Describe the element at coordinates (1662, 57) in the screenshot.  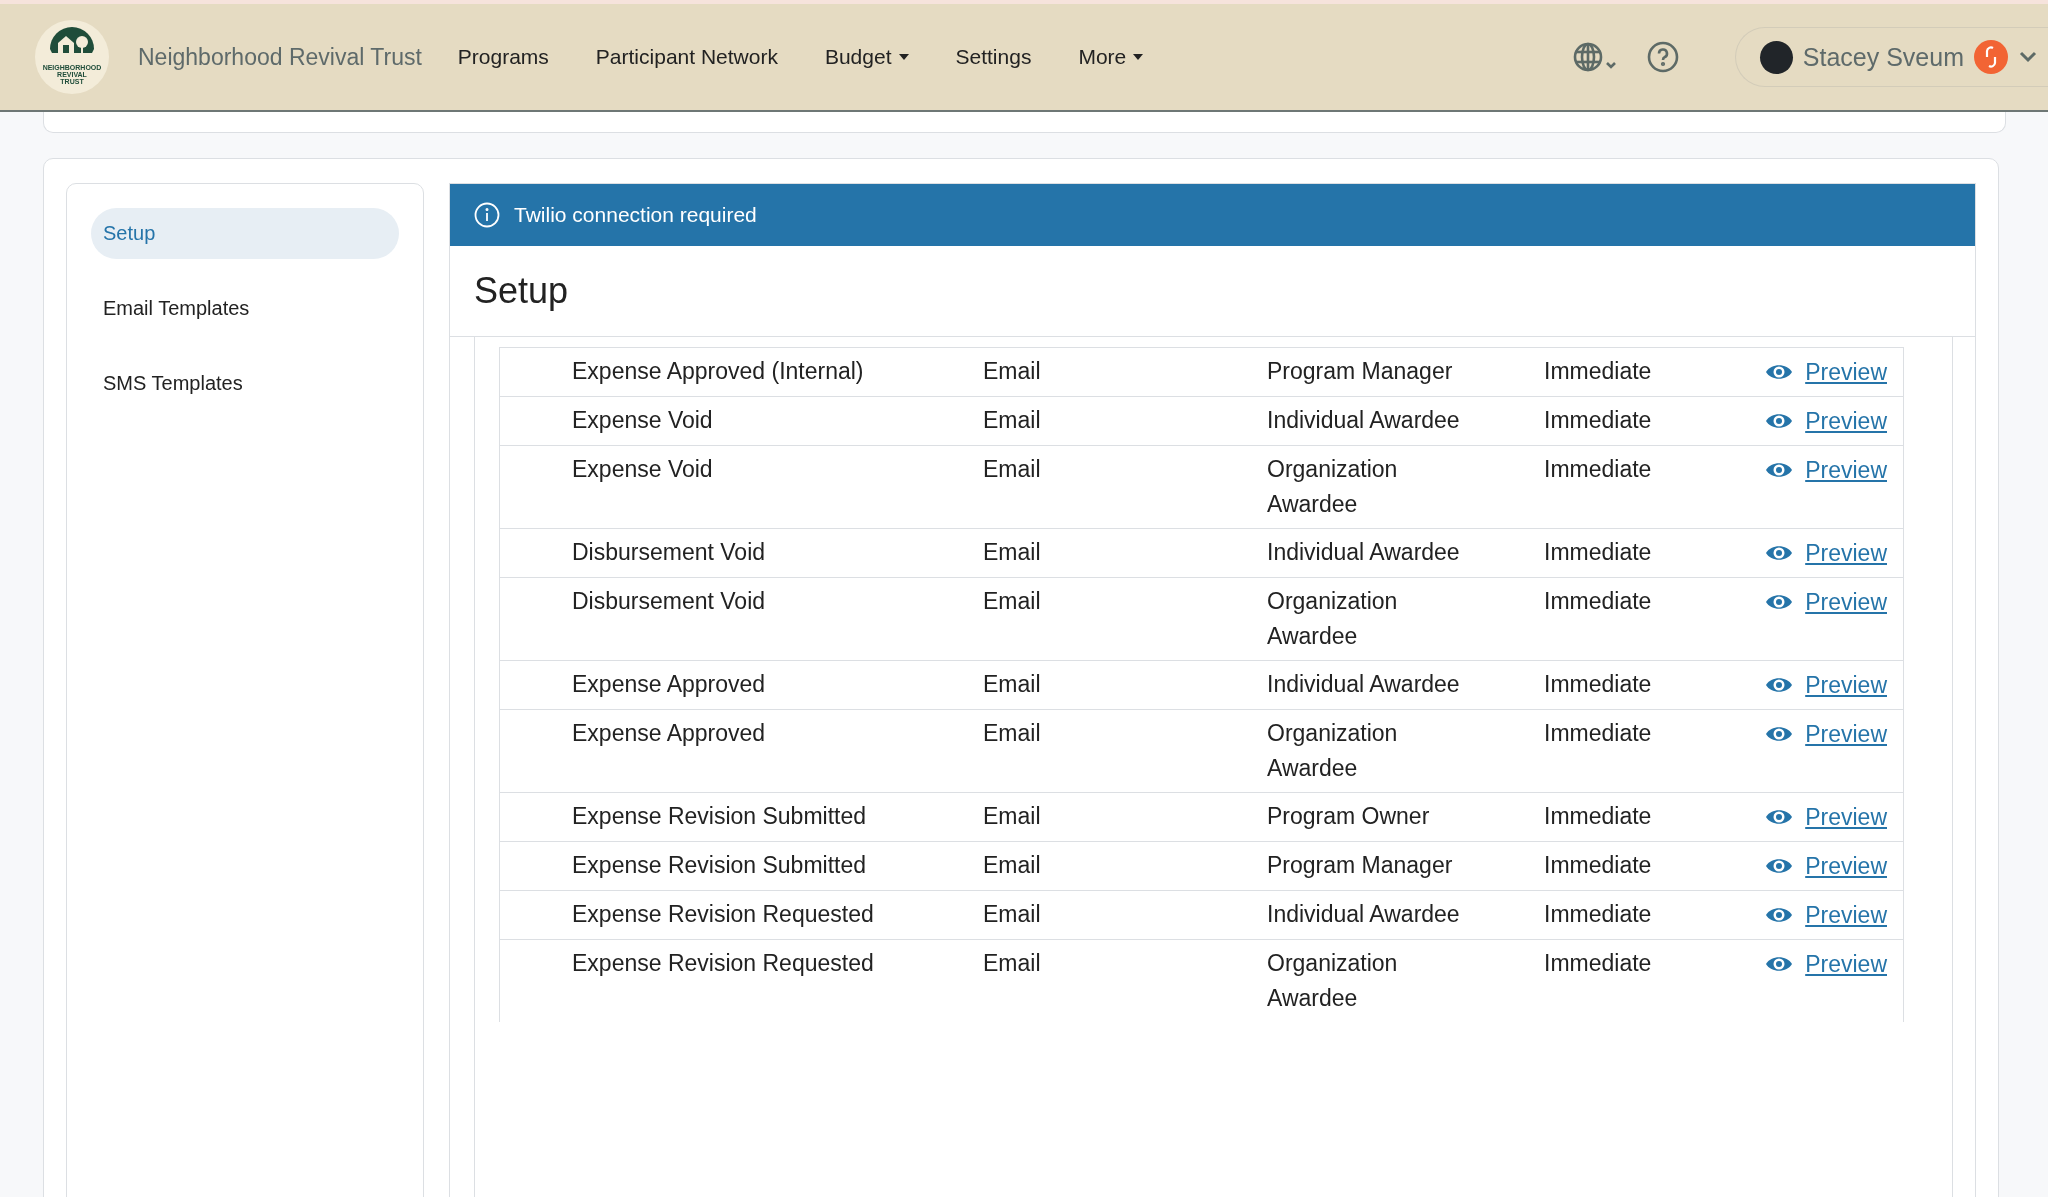
I see `help-icon` at that location.